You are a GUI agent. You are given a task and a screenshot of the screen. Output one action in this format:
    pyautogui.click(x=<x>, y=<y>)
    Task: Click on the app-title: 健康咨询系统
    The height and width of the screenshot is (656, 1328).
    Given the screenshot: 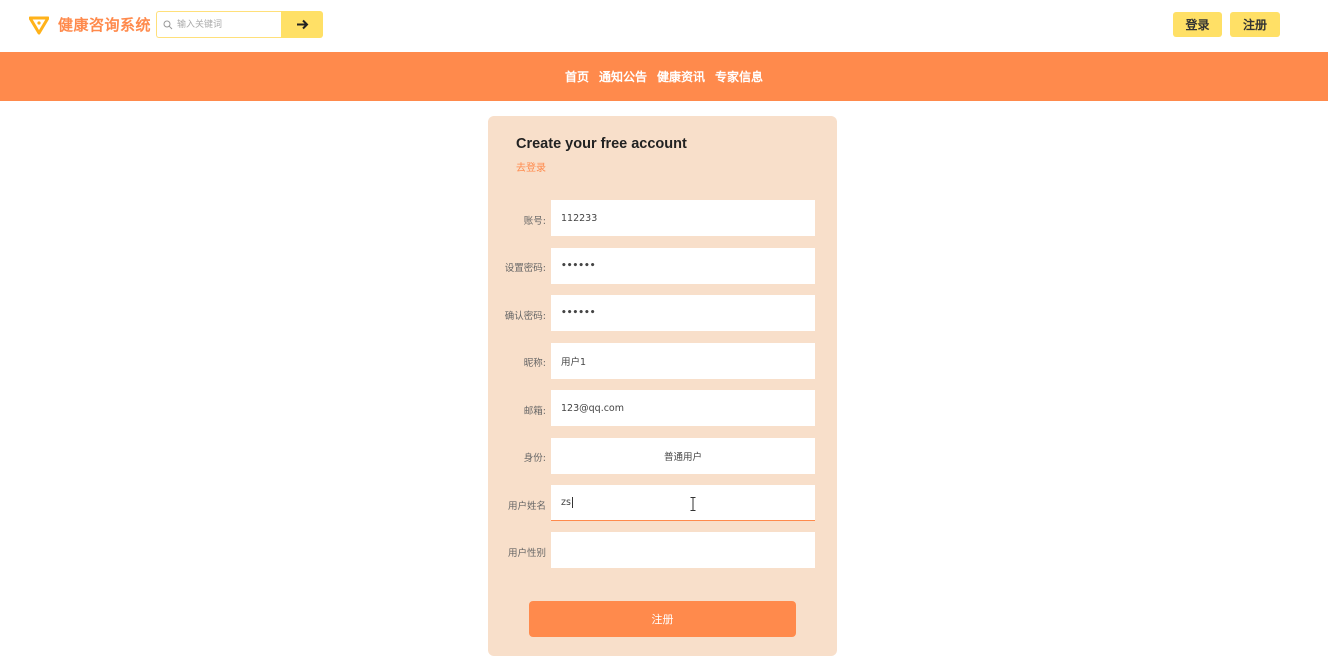 What is the action you would take?
    pyautogui.click(x=105, y=25)
    